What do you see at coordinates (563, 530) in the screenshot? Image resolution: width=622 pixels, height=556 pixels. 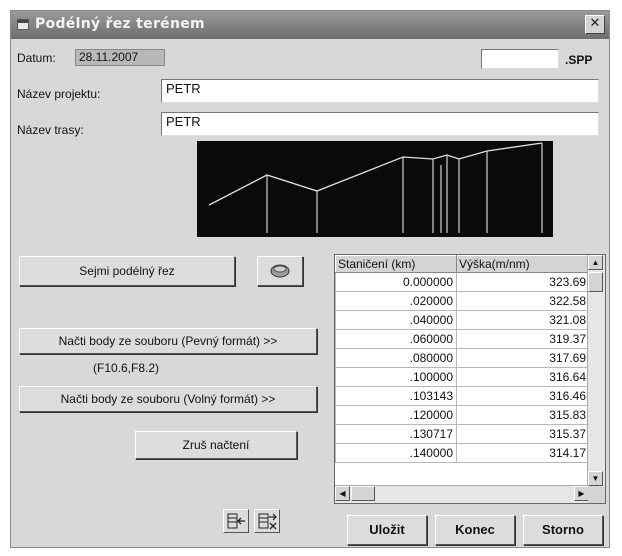 I see `storno-button: Storno` at bounding box center [563, 530].